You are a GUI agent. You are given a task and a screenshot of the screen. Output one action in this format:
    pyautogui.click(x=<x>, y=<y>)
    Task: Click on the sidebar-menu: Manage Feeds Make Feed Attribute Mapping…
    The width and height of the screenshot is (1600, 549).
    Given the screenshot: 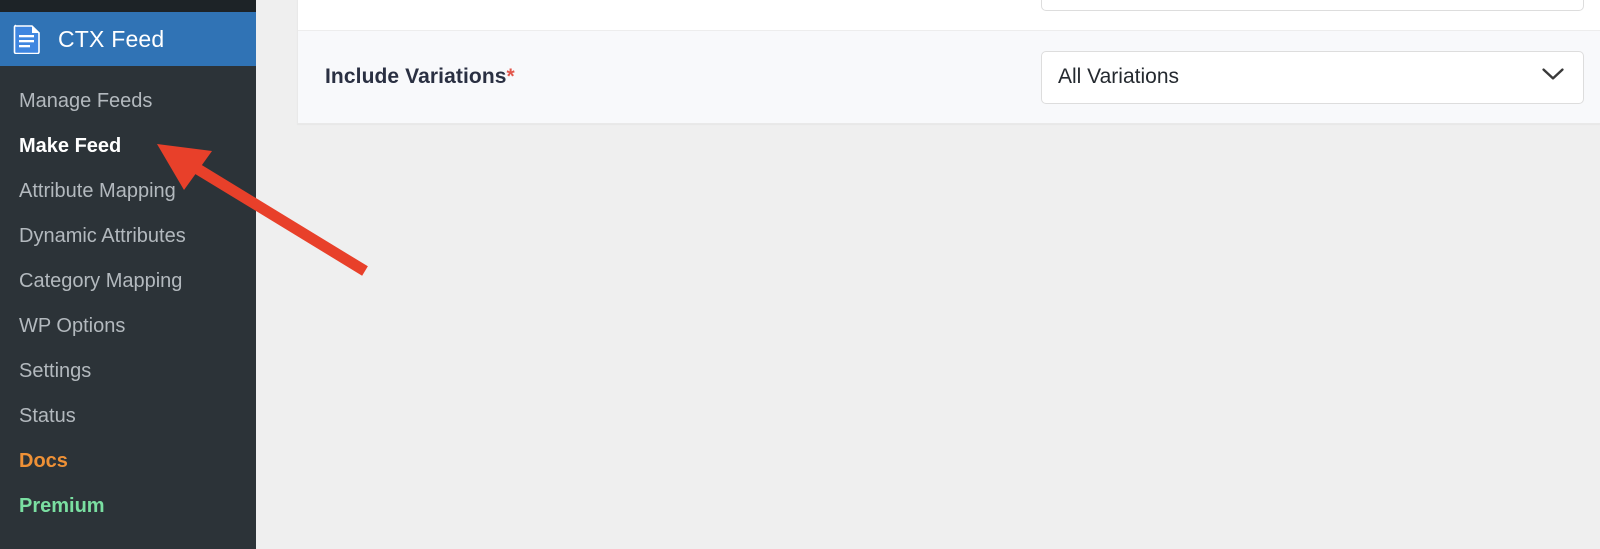 What is the action you would take?
    pyautogui.click(x=128, y=297)
    